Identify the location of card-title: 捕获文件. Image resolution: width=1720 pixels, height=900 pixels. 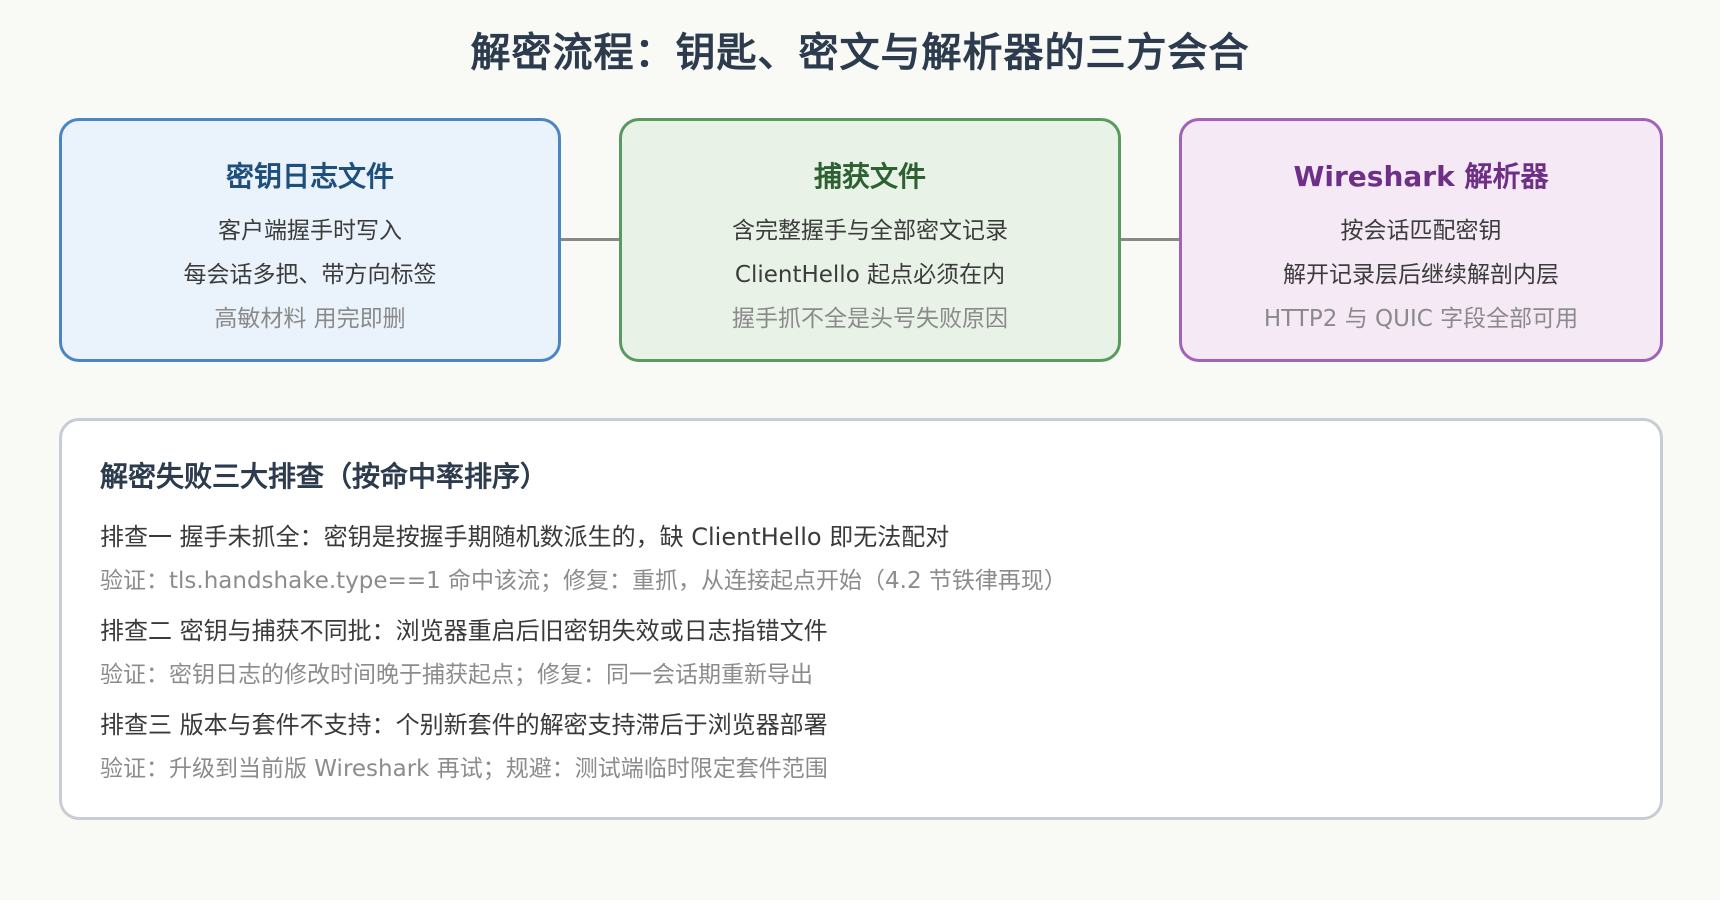
(869, 176).